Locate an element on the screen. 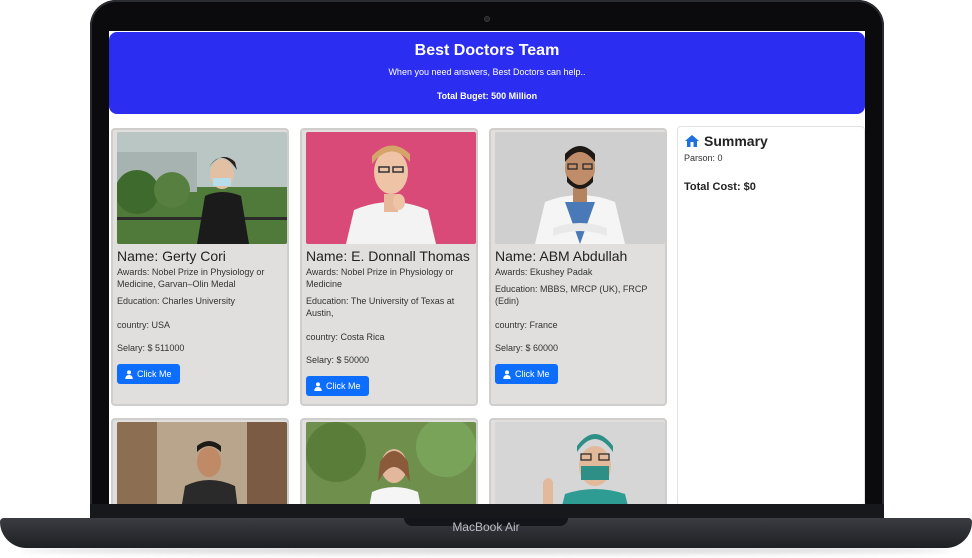  page-title: Best Doctors Team is located at coordinates (487, 50).